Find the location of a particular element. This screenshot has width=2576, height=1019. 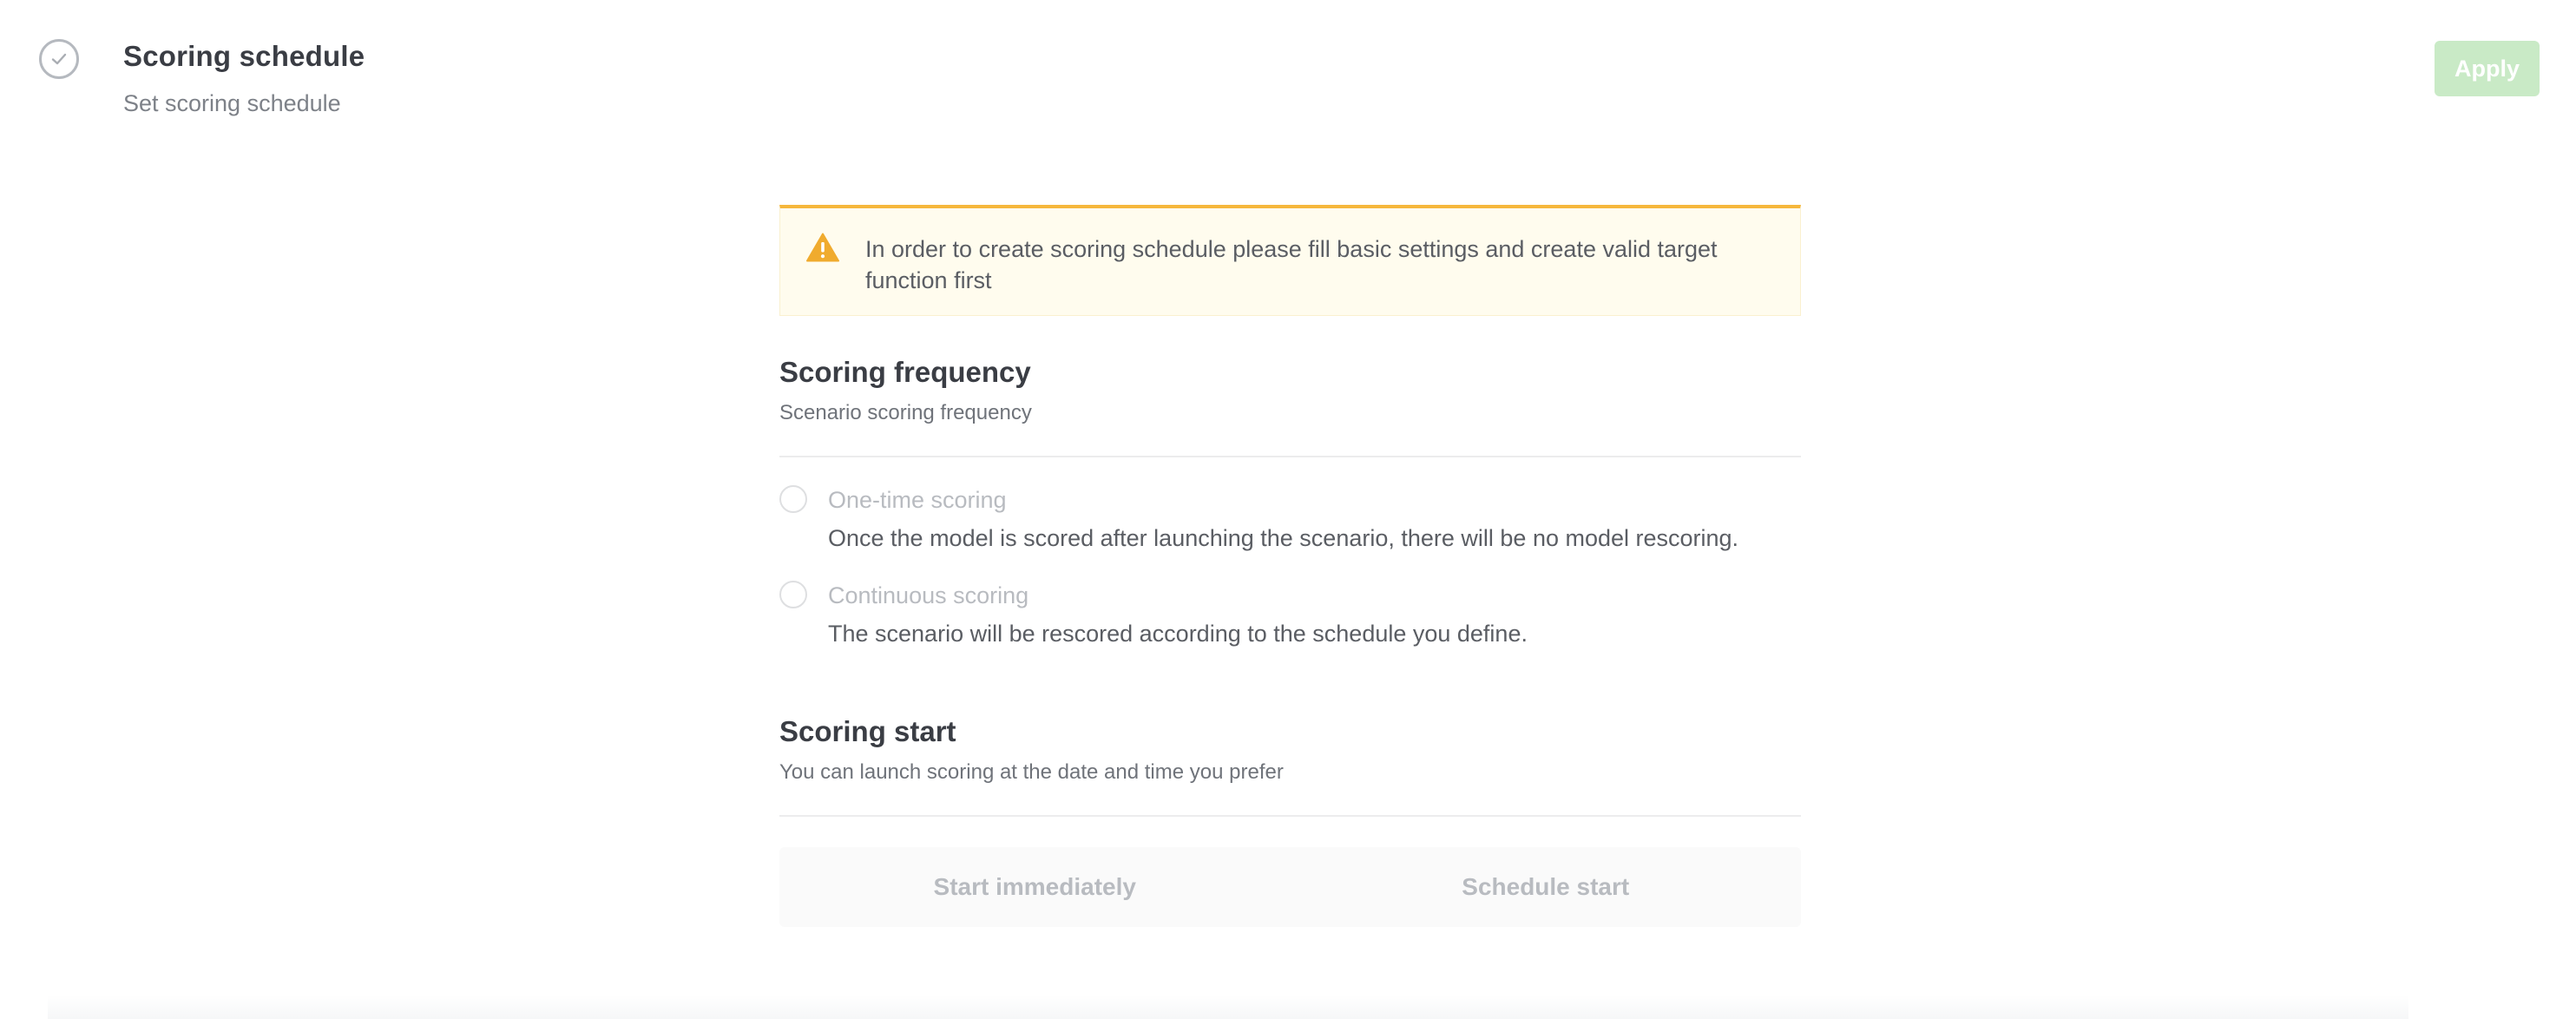

start-mode-toggle: Start immediately Schedule start is located at coordinates (1290, 887).